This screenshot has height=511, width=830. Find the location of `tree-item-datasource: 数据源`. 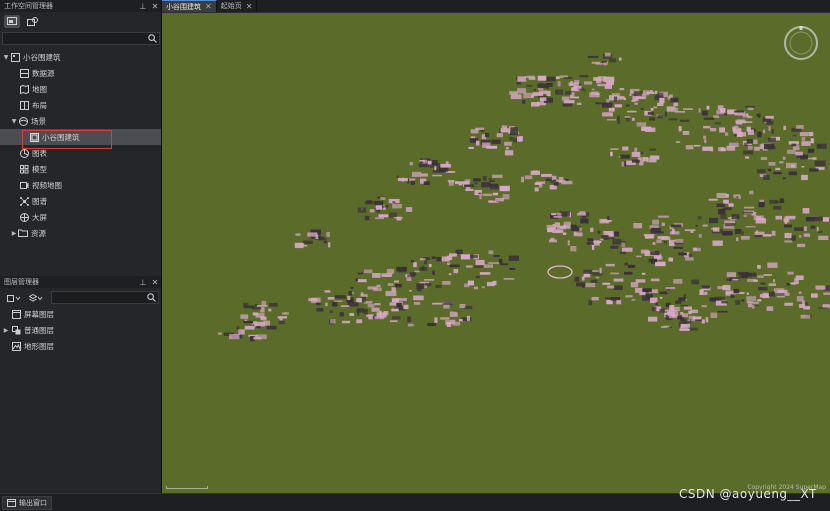

tree-item-datasource: 数据源 is located at coordinates (80, 73).